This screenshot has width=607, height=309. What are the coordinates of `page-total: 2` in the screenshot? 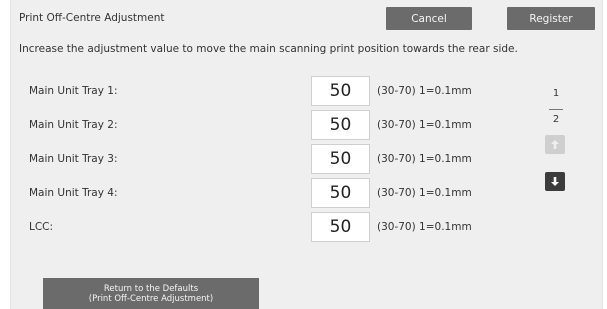 It's located at (556, 119).